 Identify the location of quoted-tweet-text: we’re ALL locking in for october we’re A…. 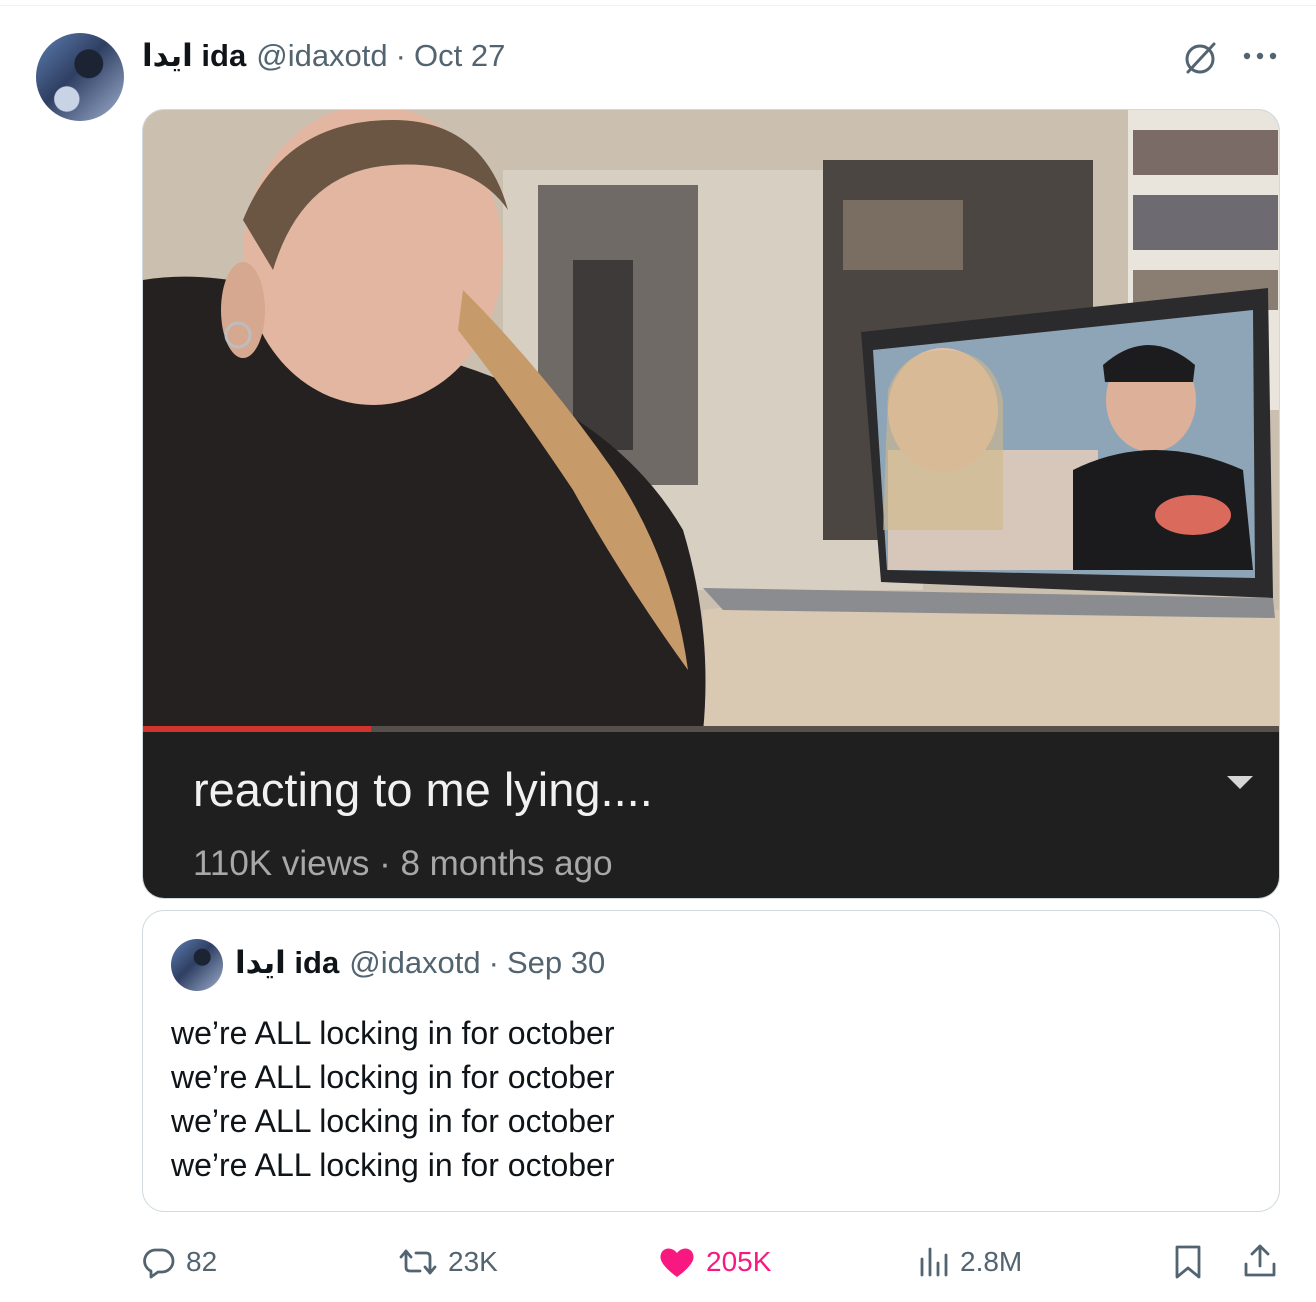
(393, 1099).